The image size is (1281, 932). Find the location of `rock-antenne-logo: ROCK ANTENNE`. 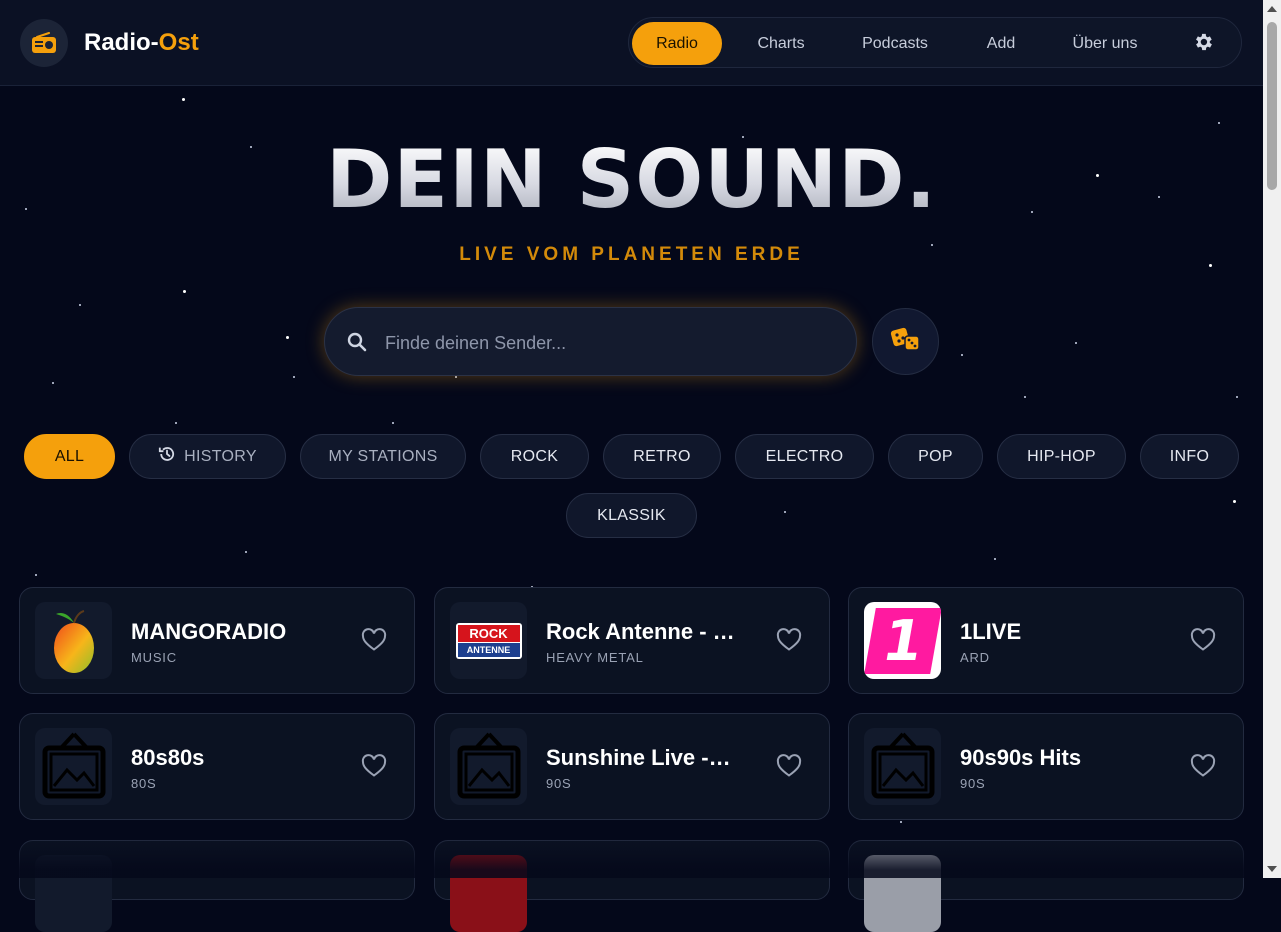

rock-antenne-logo: ROCK ANTENNE is located at coordinates (488, 640).